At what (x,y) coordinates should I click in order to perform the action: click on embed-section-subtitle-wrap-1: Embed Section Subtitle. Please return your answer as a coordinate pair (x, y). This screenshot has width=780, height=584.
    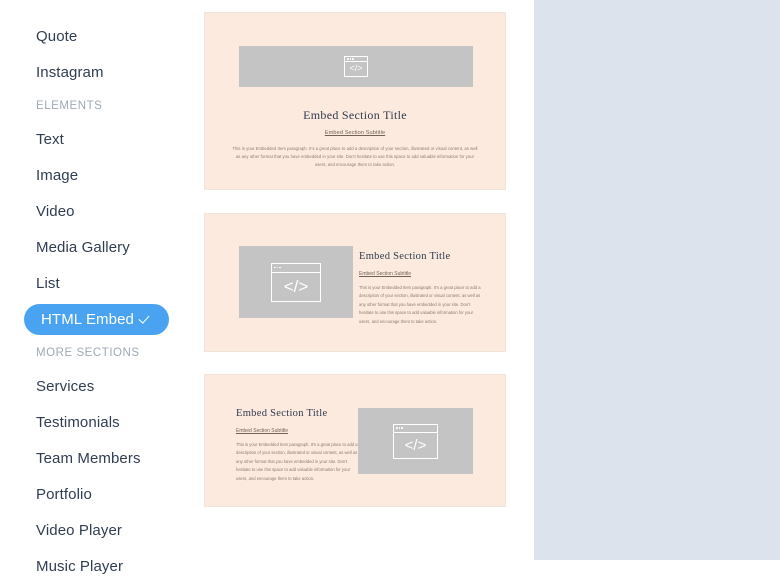
    Looking at the image, I should click on (355, 133).